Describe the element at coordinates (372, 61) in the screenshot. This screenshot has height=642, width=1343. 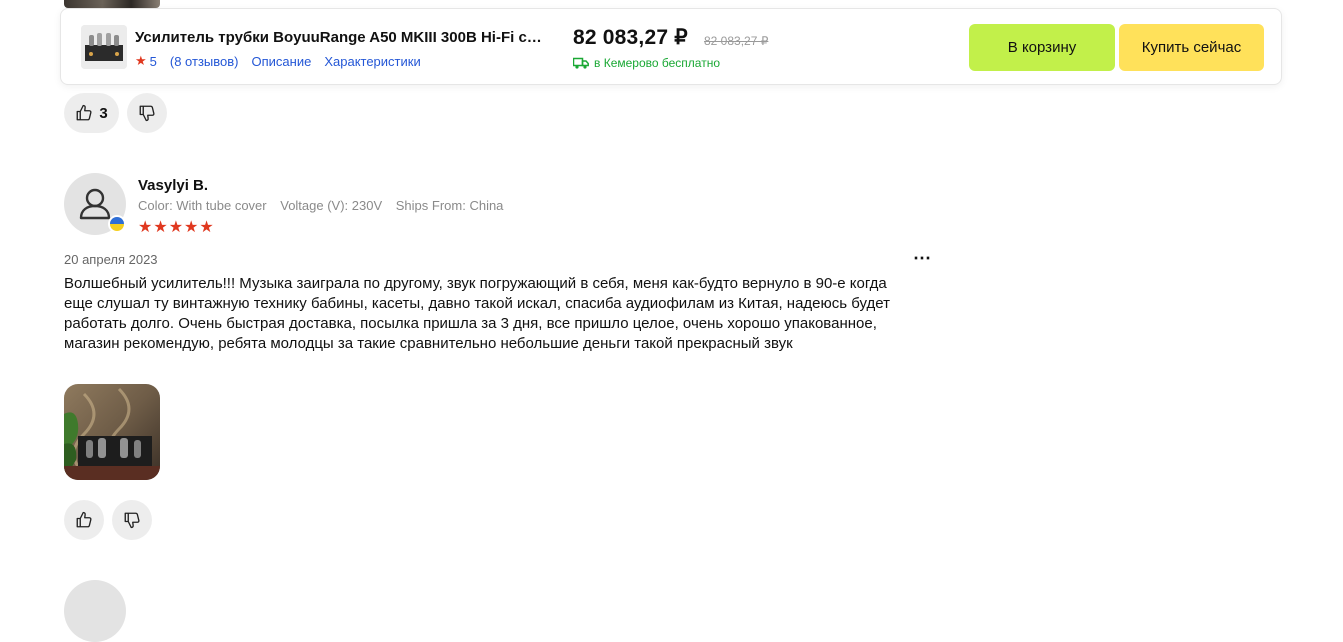
I see `specs-link: Характеристики` at that location.